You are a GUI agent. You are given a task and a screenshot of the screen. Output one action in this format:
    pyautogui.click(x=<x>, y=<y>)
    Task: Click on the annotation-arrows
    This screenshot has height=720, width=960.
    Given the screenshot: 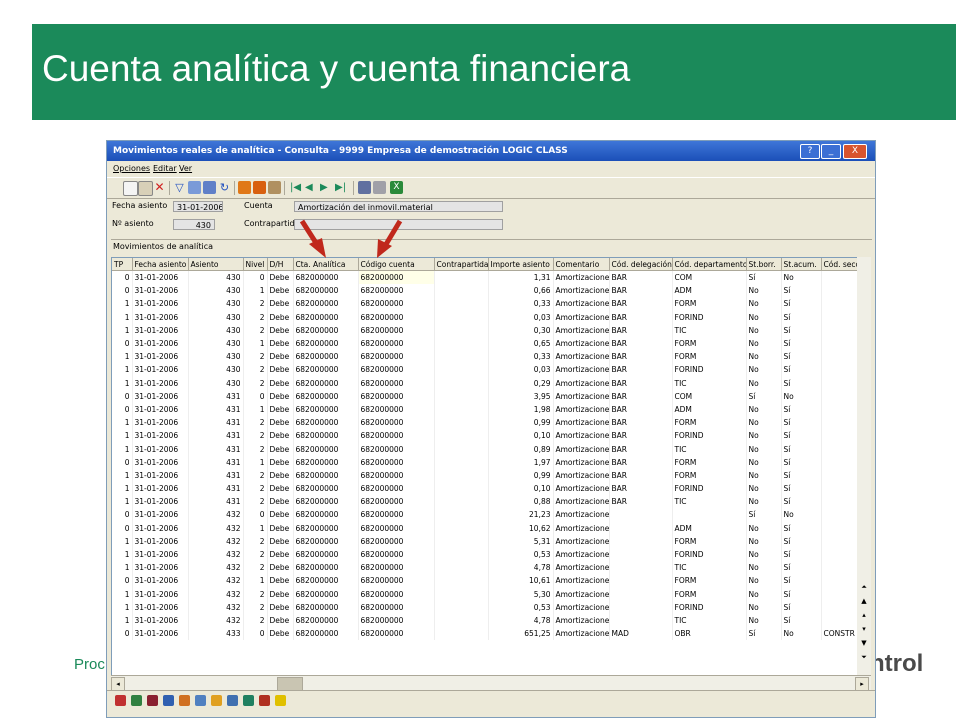 What is the action you would take?
    pyautogui.click(x=351, y=238)
    